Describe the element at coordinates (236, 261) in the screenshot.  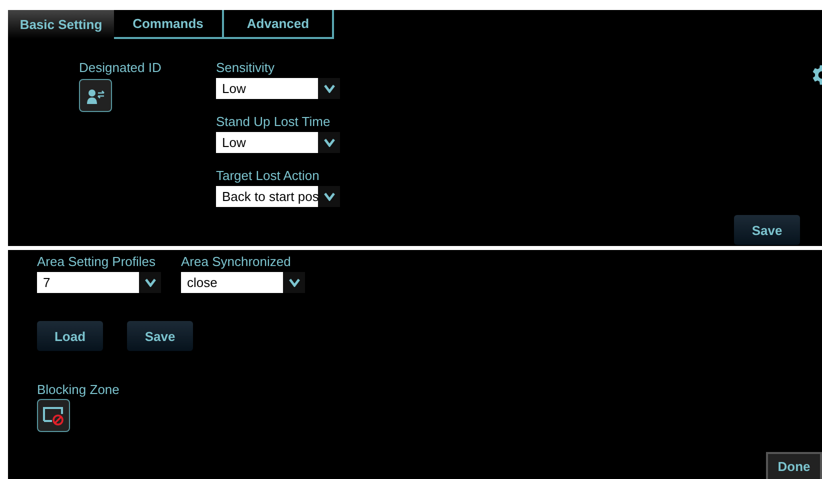
I see `field-label: Area Synchronized` at that location.